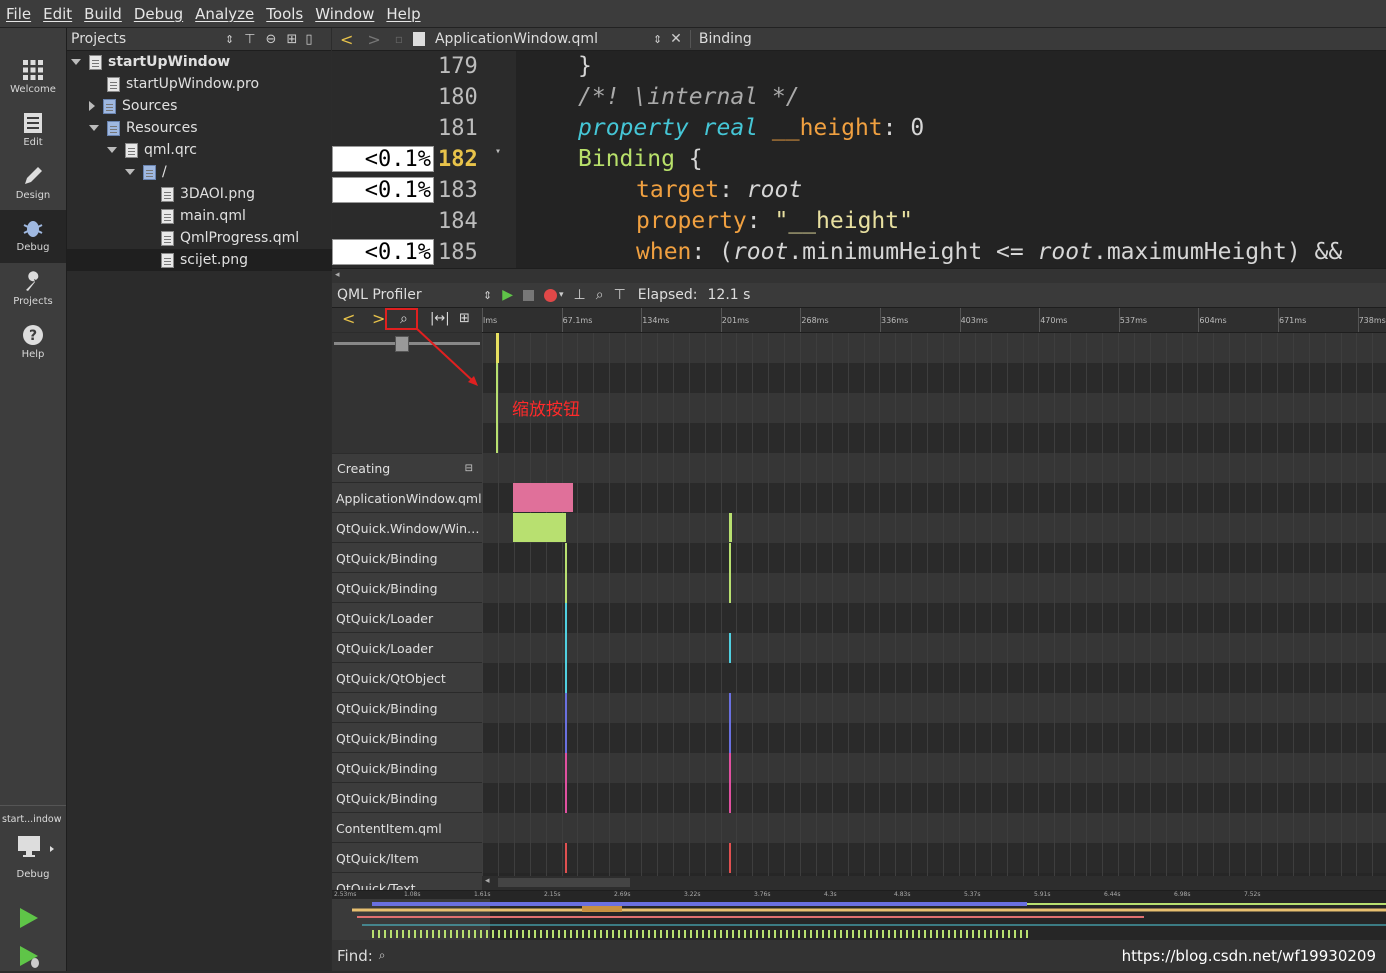 This screenshot has width=1386, height=973. Describe the element at coordinates (407, 882) in the screenshot. I see `timeline-row-label: QtQuick/Text` at that location.